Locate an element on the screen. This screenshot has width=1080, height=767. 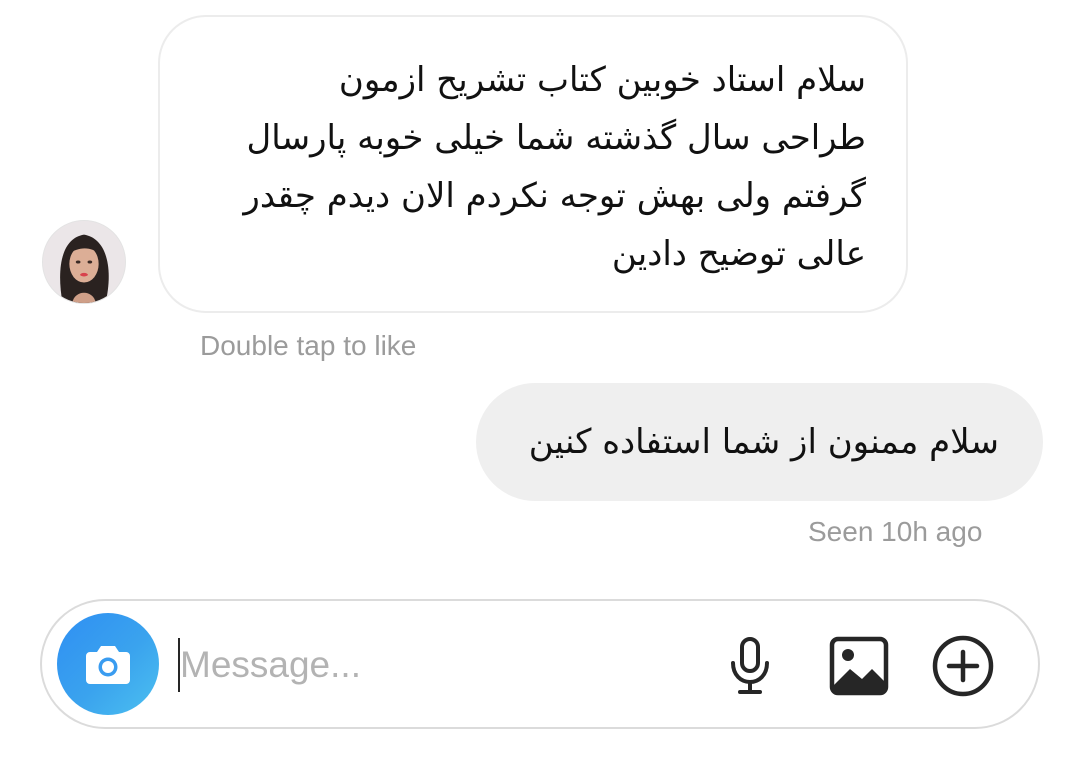
camera-button is located at coordinates (108, 664).